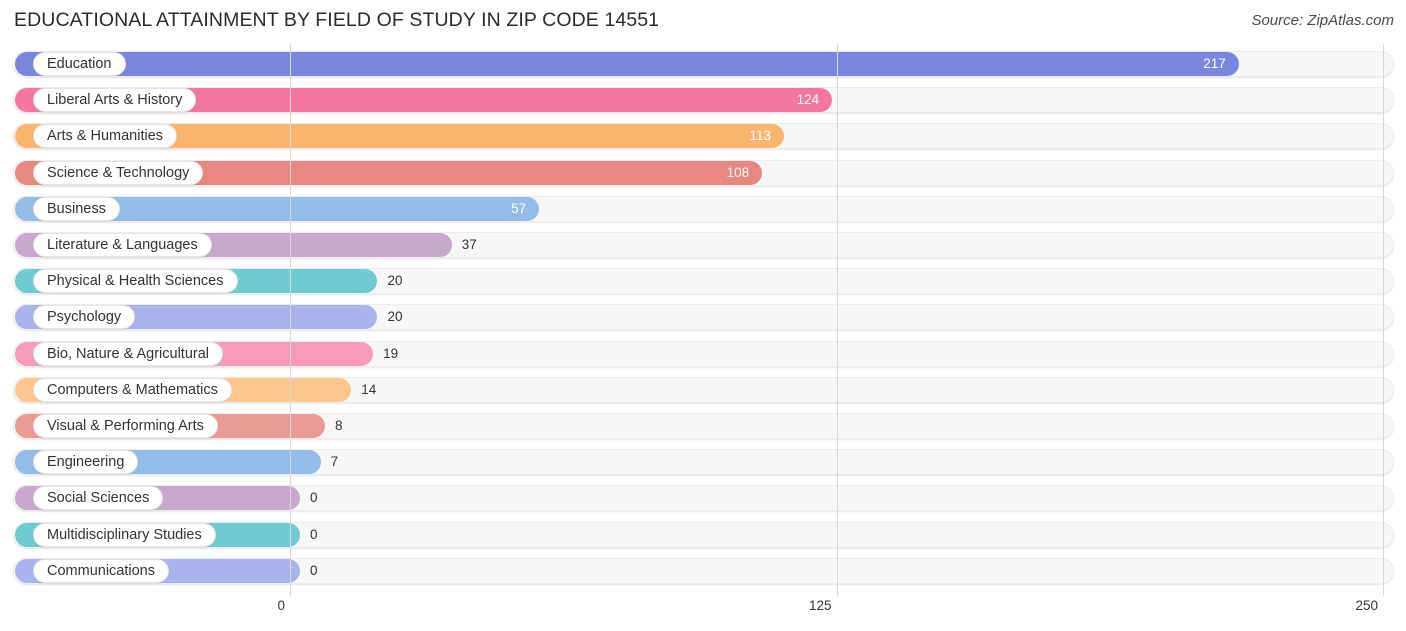  What do you see at coordinates (125, 426) in the screenshot?
I see `bar-category-label: Visual & Performing Arts` at bounding box center [125, 426].